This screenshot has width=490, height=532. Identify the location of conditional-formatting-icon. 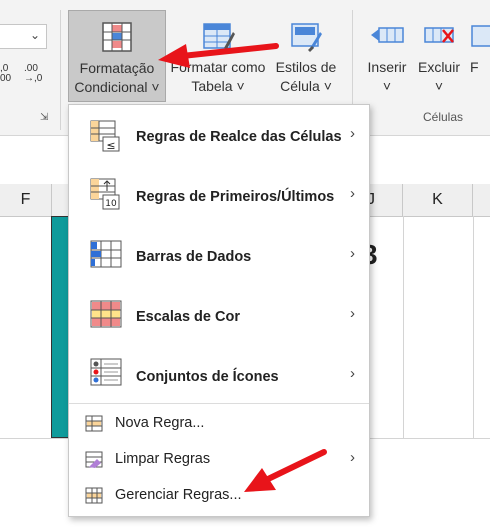
(117, 37).